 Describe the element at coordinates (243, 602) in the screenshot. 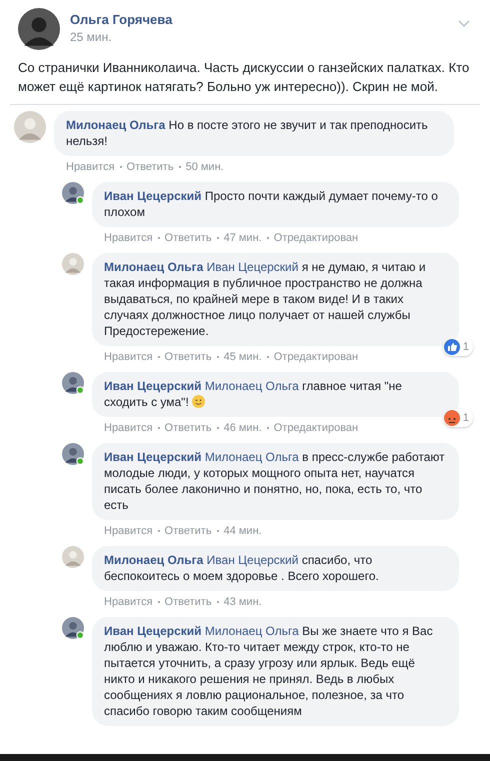

I see `comment-time: 43 мин.` at that location.